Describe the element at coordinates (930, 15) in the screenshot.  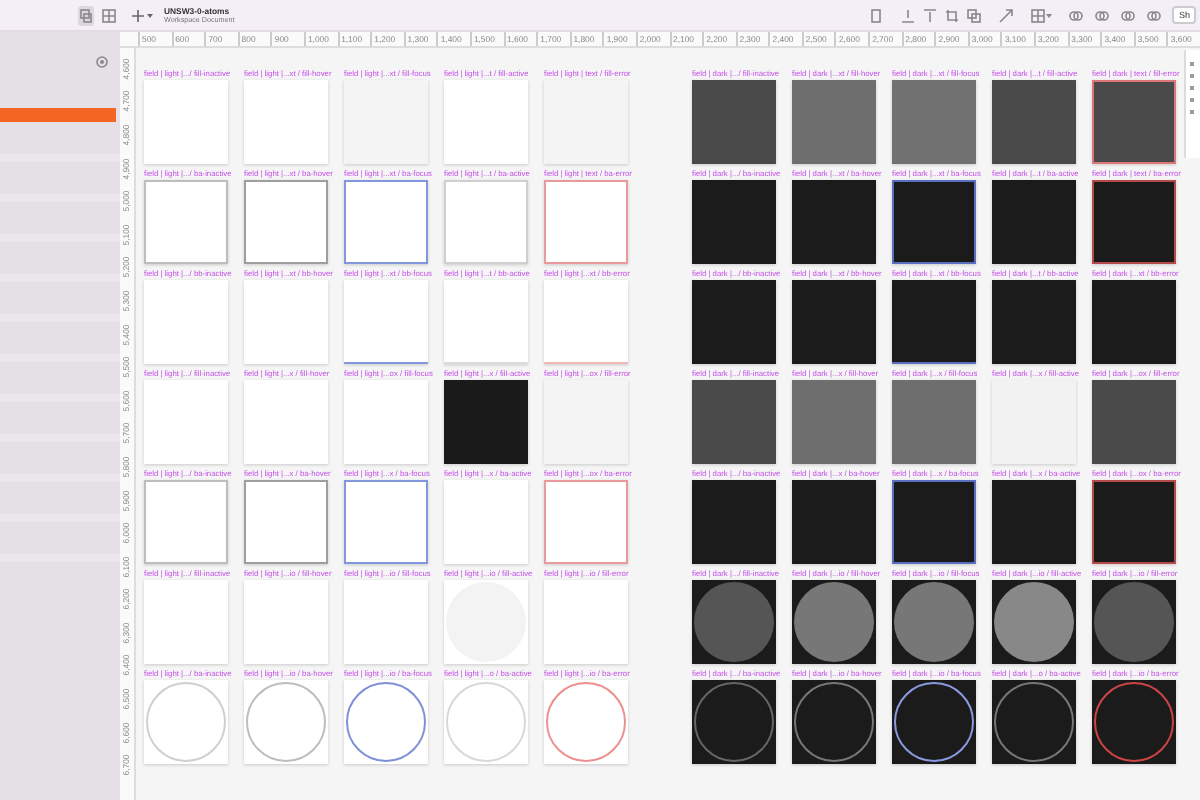
I see `align-top-icon` at that location.